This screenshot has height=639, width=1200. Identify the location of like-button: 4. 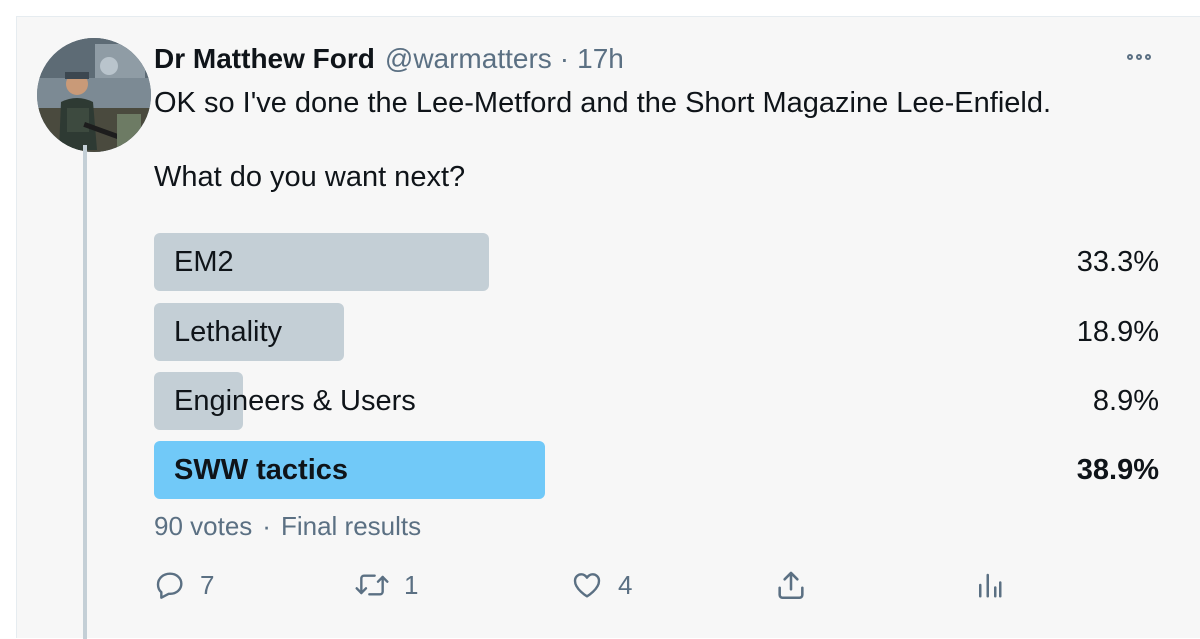
(601, 585).